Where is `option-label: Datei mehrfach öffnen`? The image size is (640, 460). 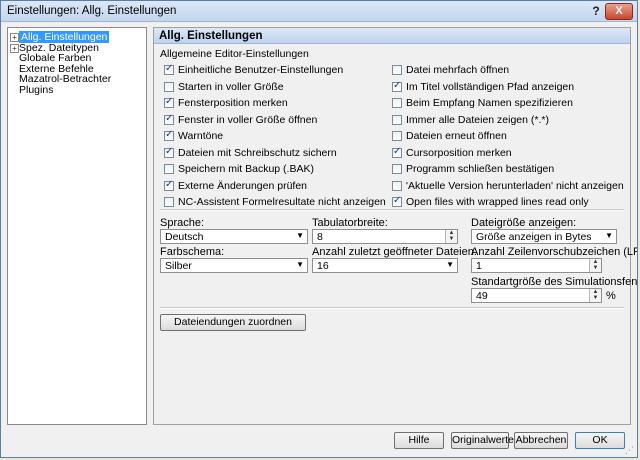
option-label: Datei mehrfach öffnen is located at coordinates (457, 70).